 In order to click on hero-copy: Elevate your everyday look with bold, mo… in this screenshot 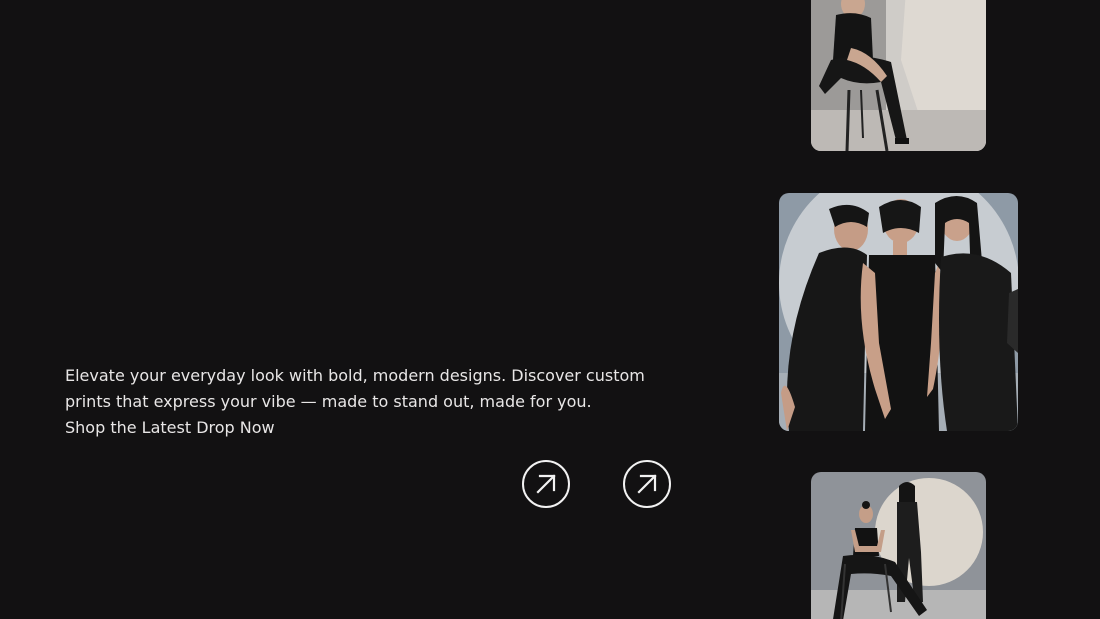, I will do `click(365, 402)`.